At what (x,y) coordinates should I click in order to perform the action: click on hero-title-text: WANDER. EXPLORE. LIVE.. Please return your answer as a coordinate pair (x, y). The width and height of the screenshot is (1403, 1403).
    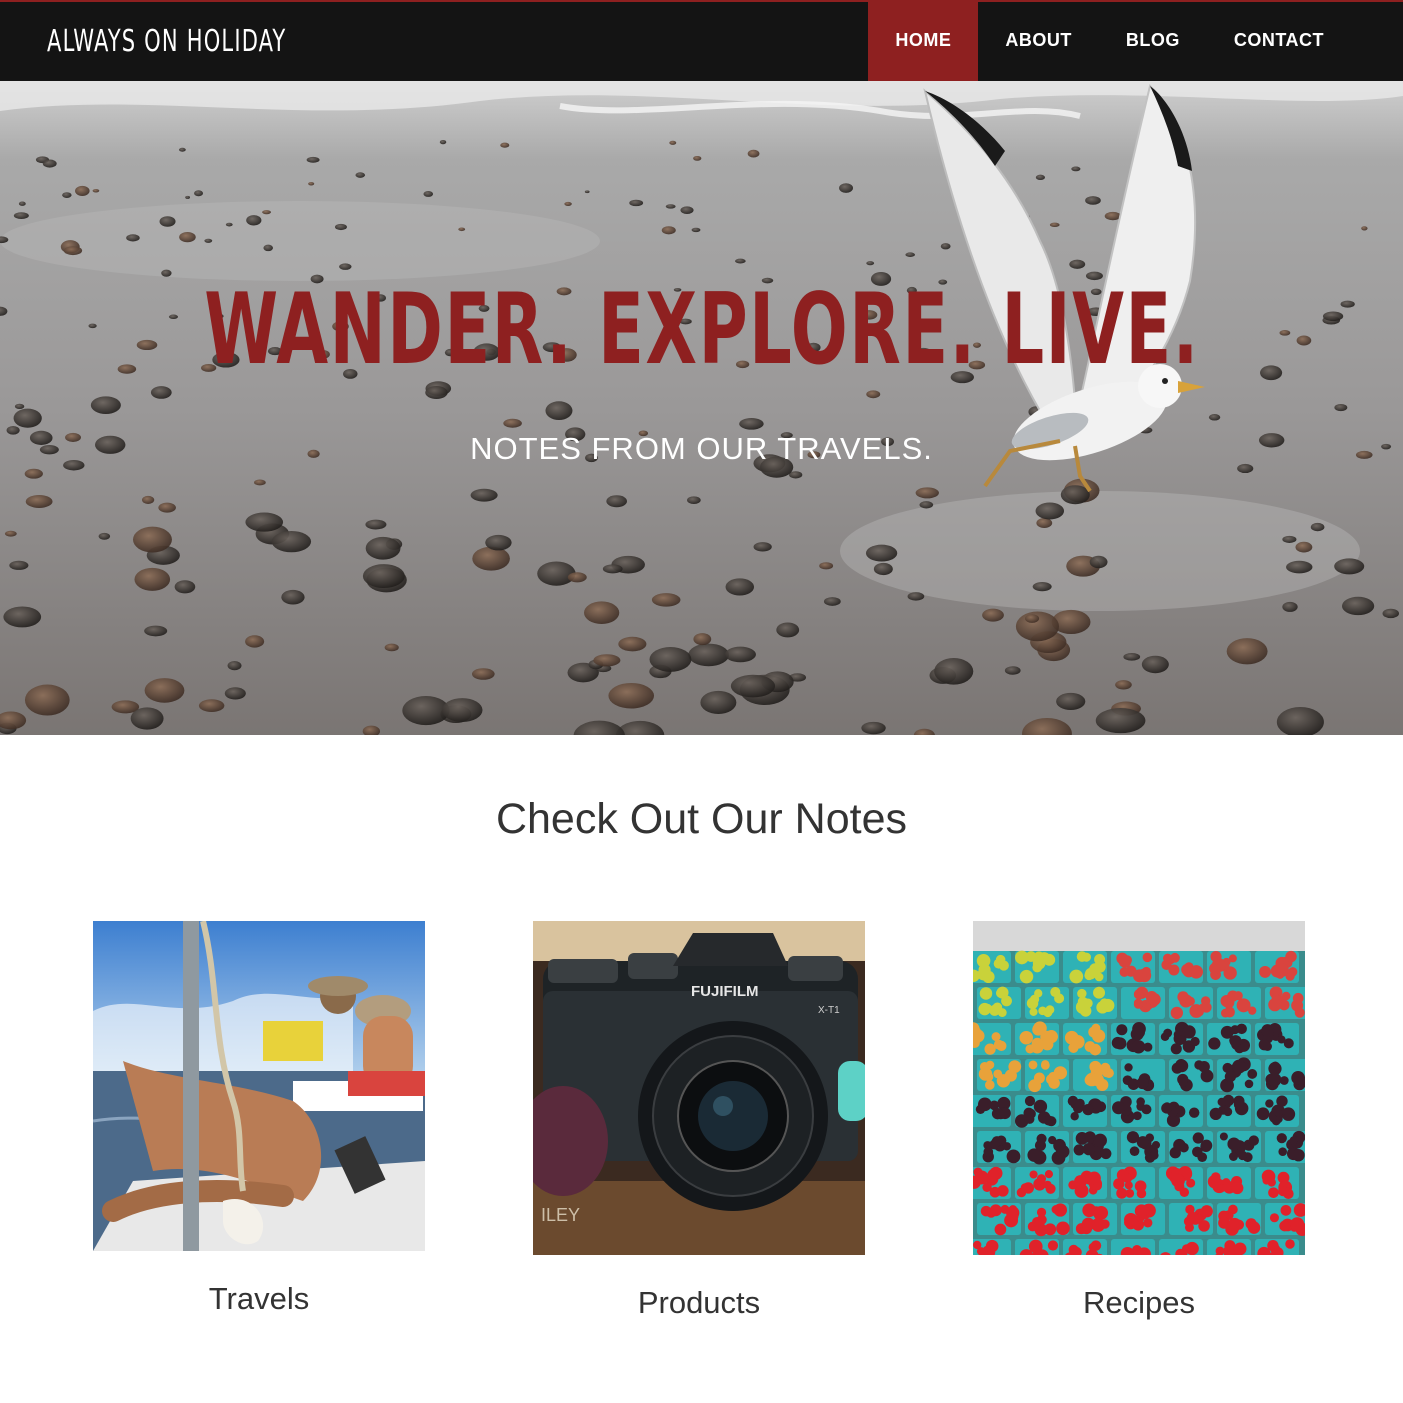
    Looking at the image, I should click on (701, 330).